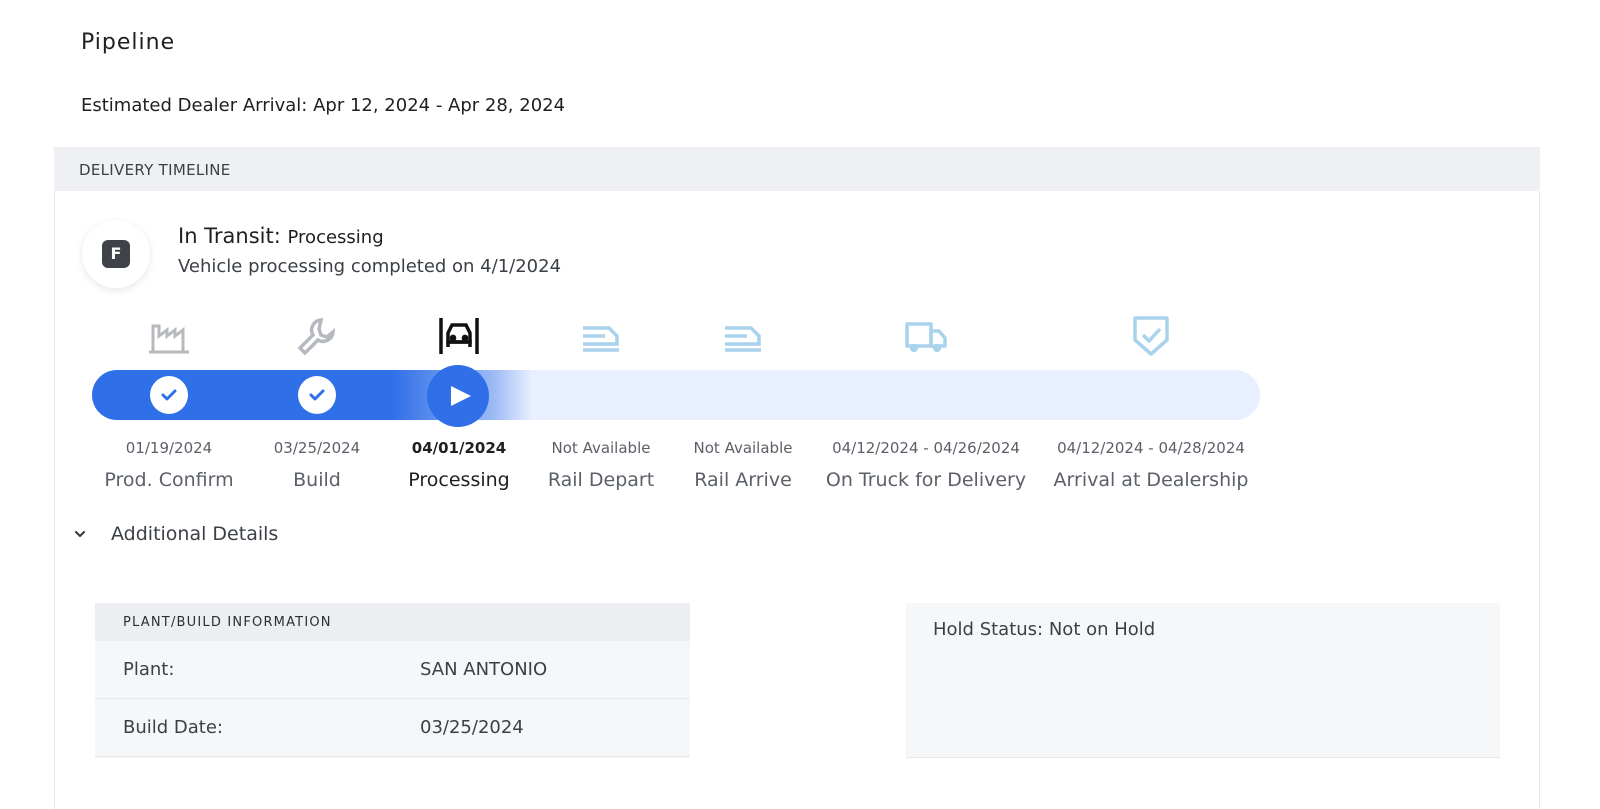 The image size is (1600, 809). What do you see at coordinates (1151, 480) in the screenshot?
I see `stage-label-arrival: Arrival at Dealership` at bounding box center [1151, 480].